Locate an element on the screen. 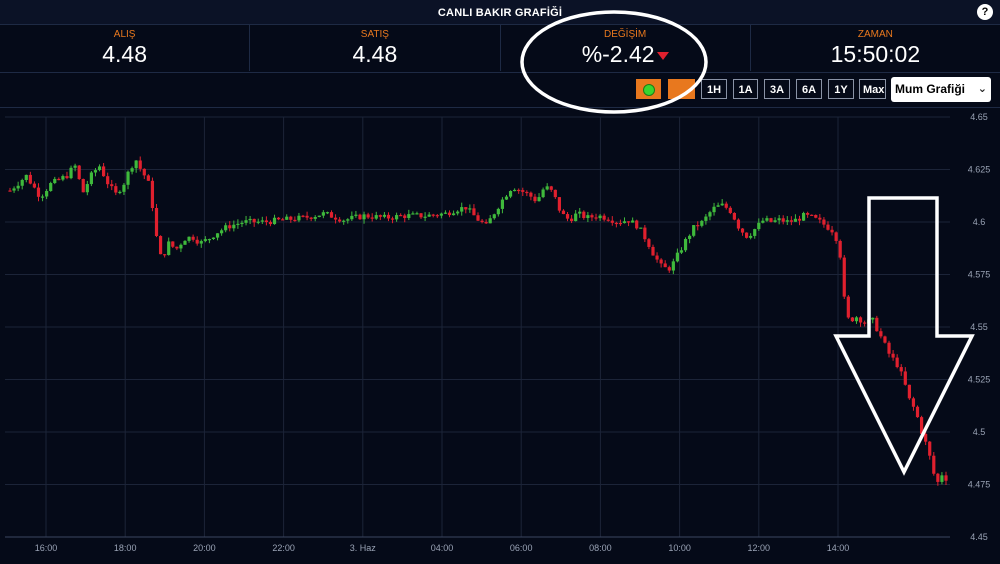 This screenshot has height=564, width=1000. annotation-down-arrow-icon is located at coordinates (904, 336).